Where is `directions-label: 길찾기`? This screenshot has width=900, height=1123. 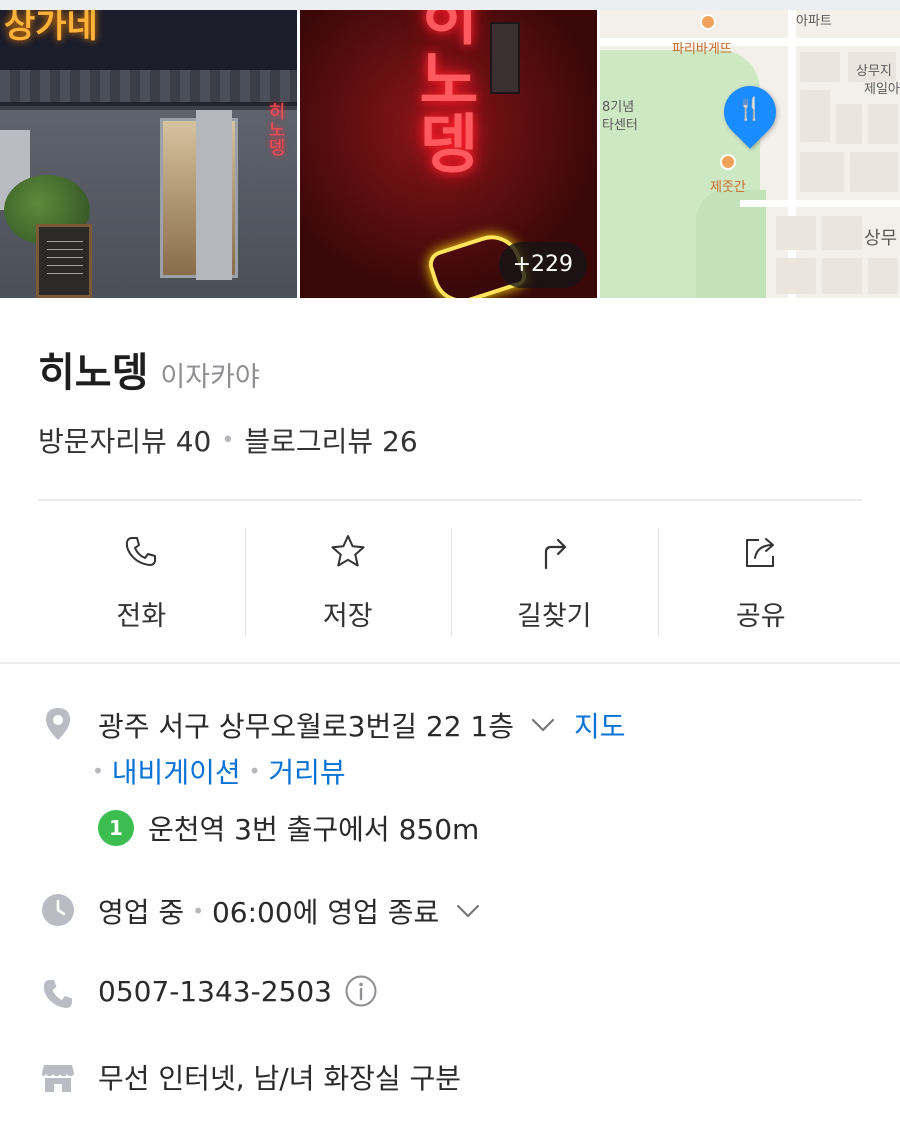
directions-label: 길찾기 is located at coordinates (554, 616).